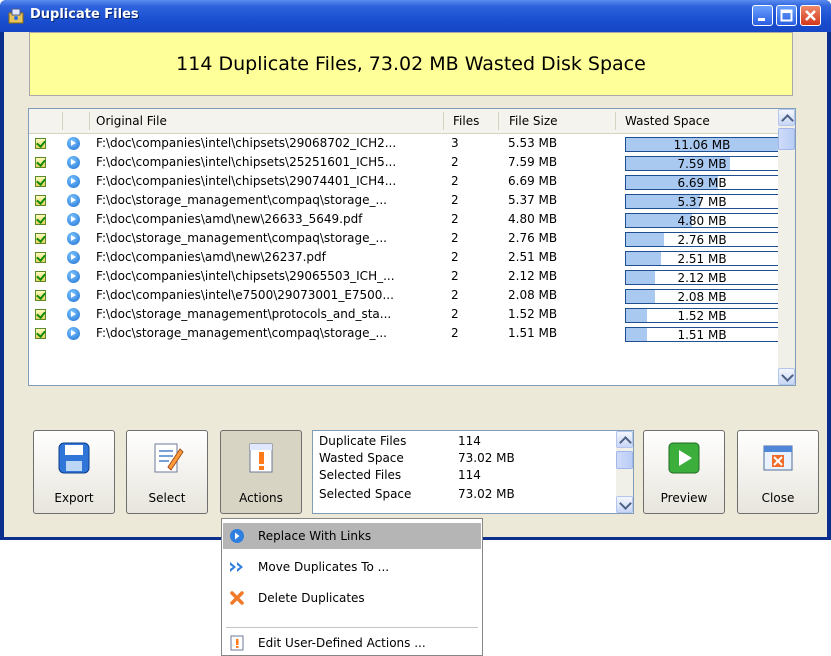 The height and width of the screenshot is (656, 831). Describe the element at coordinates (74, 458) in the screenshot. I see `save-disk-icon` at that location.